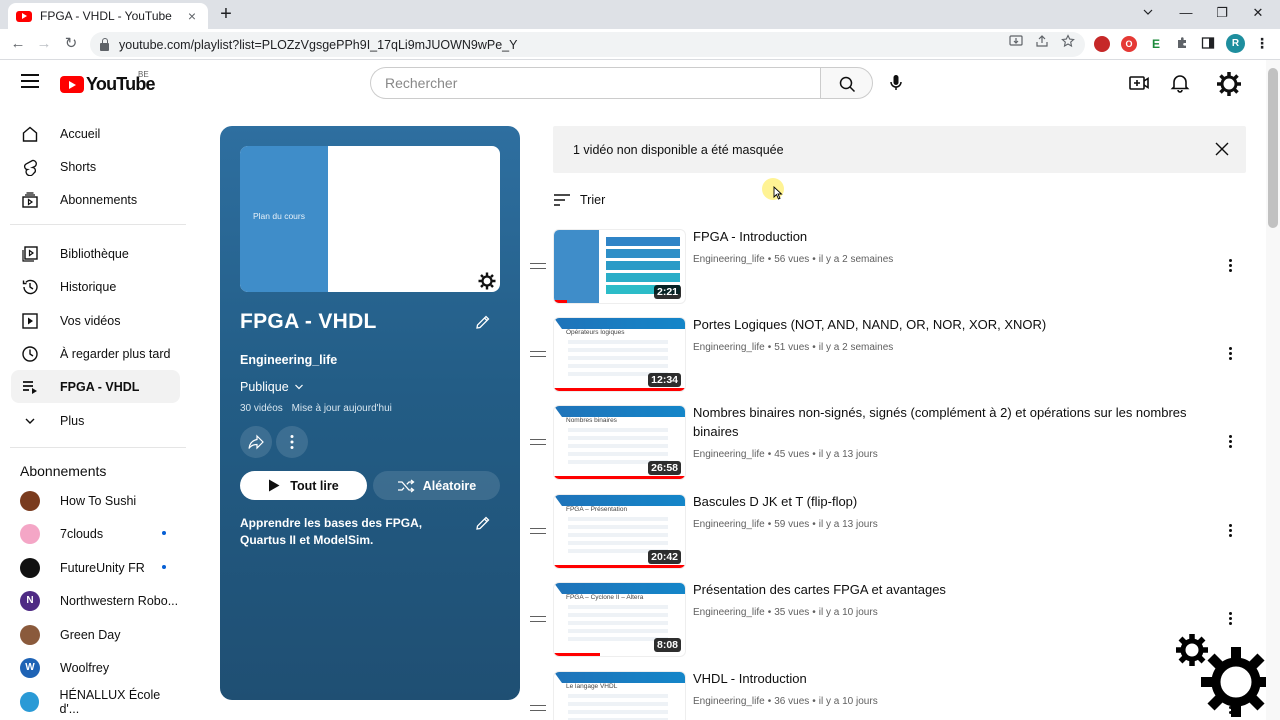 This screenshot has width=1280, height=720. Describe the element at coordinates (619, 354) in the screenshot. I see `video-thumbnail: Opérateurs logiques 12:34` at that location.